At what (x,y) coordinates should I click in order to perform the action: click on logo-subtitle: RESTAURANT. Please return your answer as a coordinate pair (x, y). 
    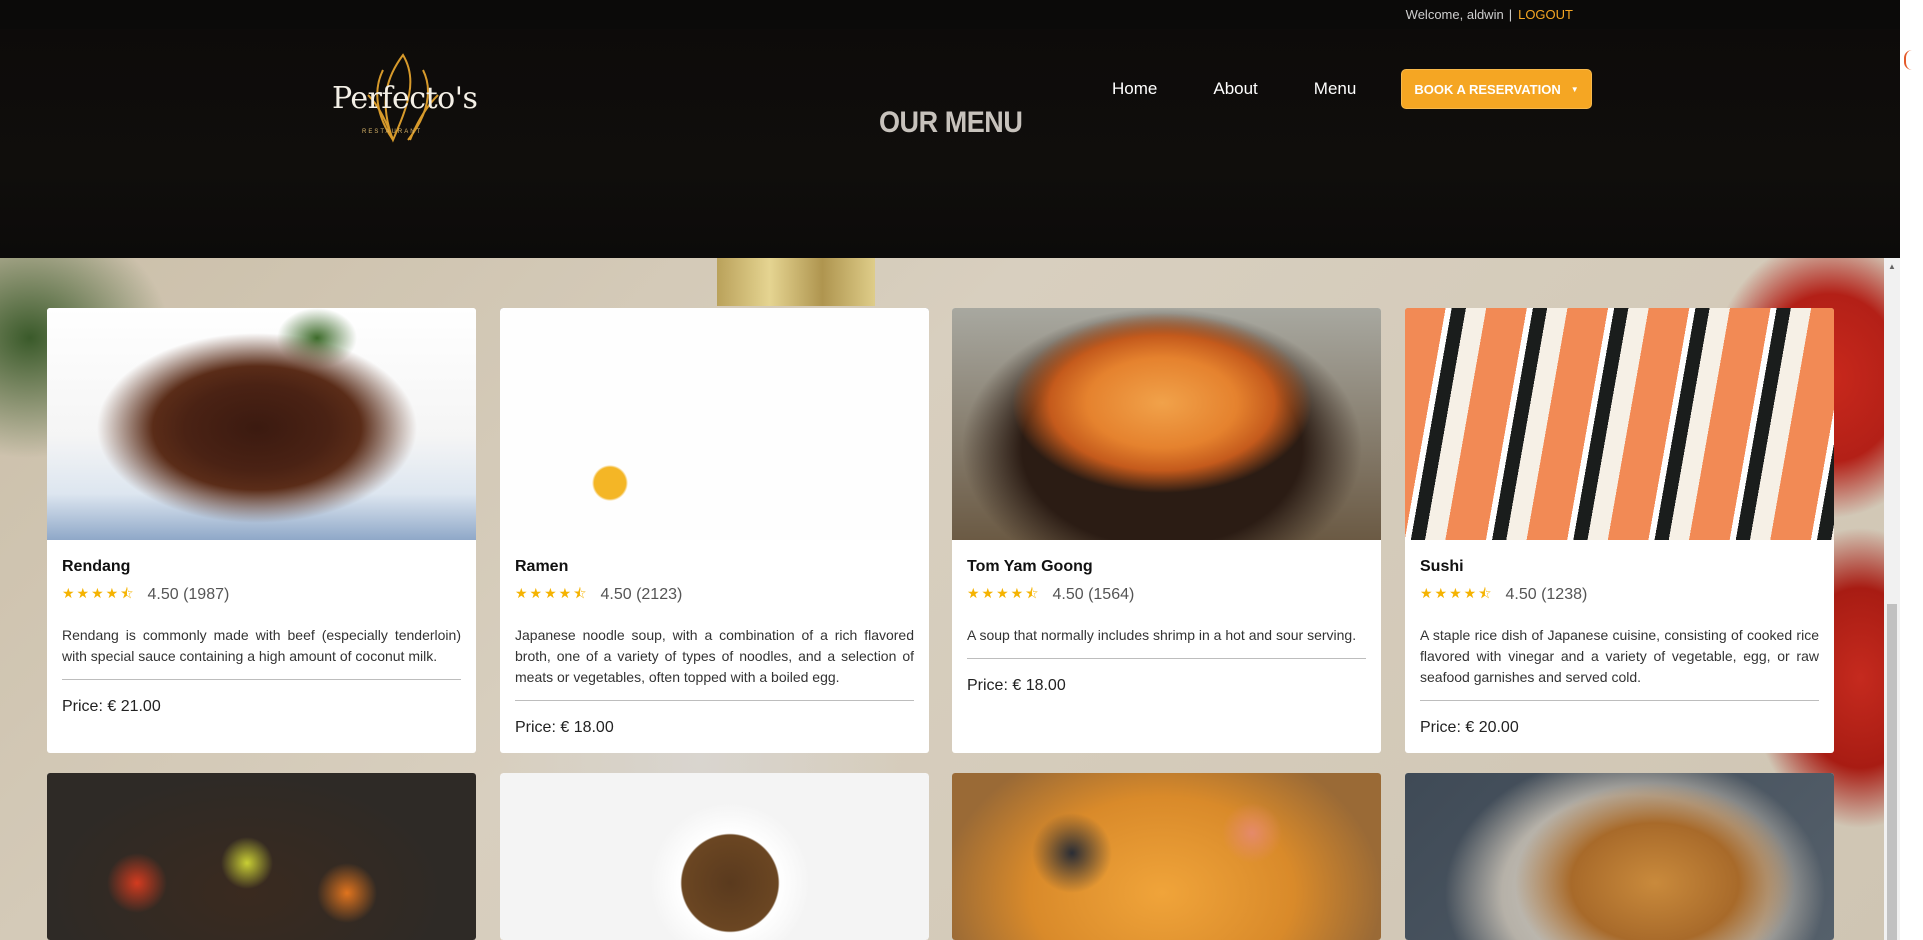
    Looking at the image, I should click on (392, 132).